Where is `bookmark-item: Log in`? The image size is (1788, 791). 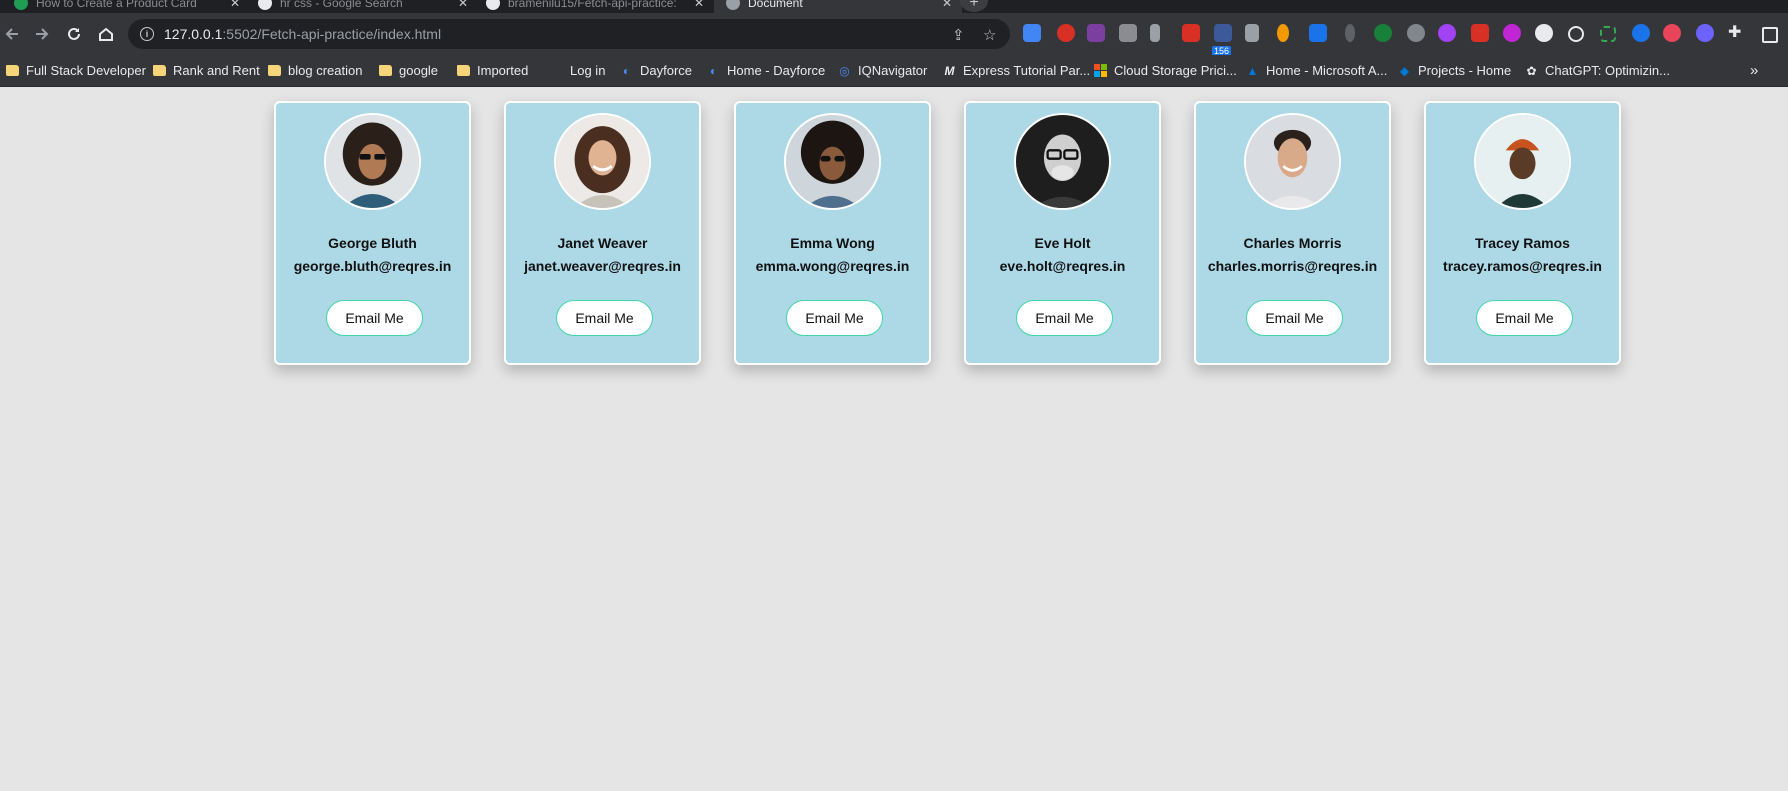
bookmark-item: Log in is located at coordinates (587, 70).